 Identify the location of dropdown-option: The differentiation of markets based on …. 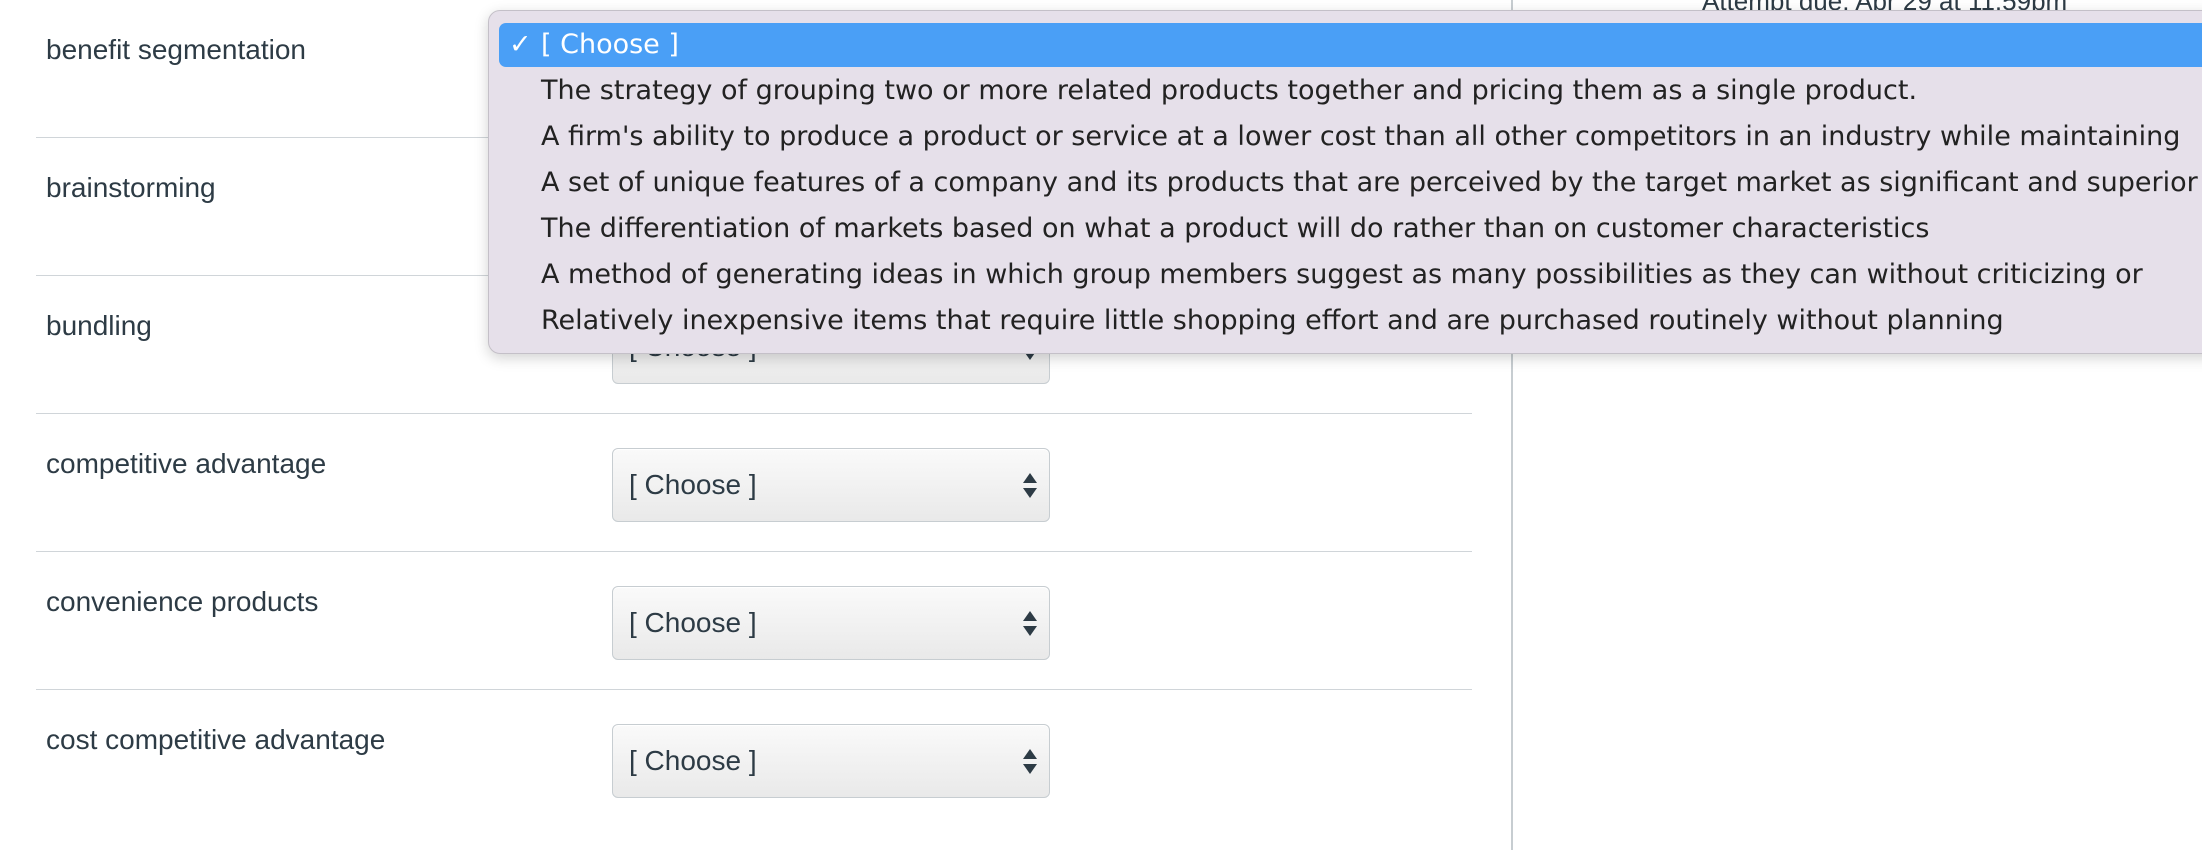
(1345, 229).